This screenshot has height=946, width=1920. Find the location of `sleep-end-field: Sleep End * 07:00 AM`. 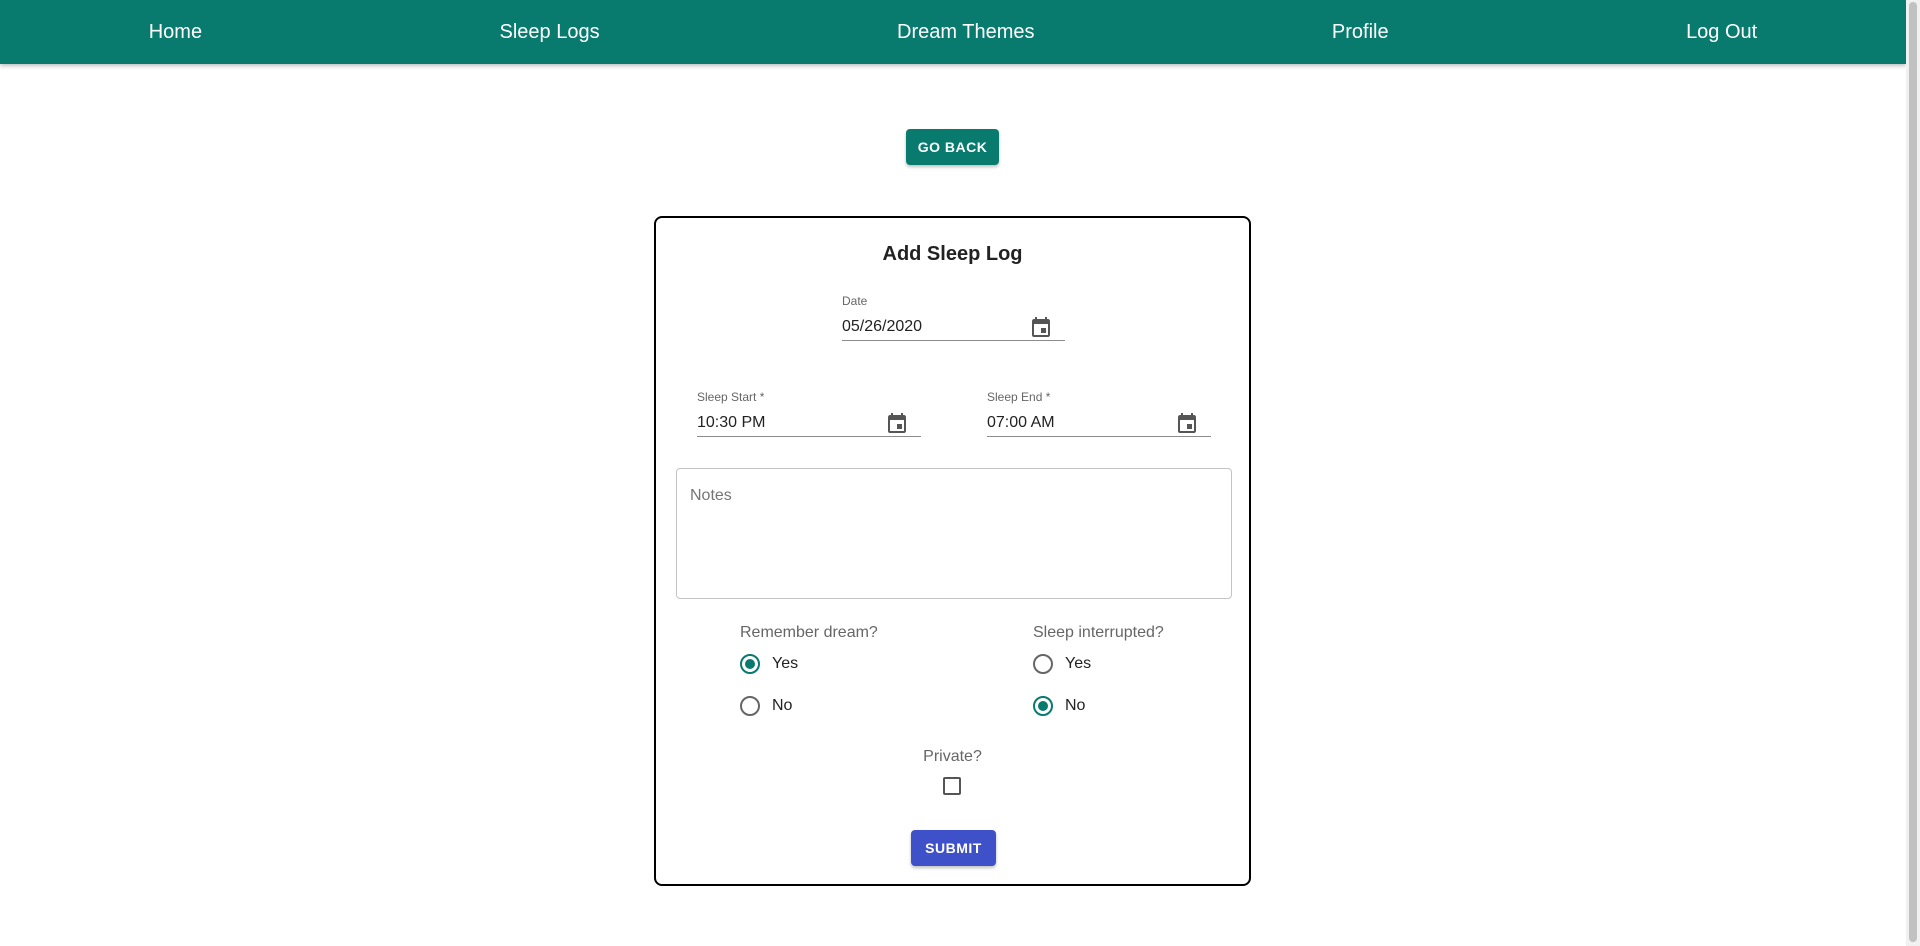

sleep-end-field: Sleep End * 07:00 AM is located at coordinates (1099, 413).